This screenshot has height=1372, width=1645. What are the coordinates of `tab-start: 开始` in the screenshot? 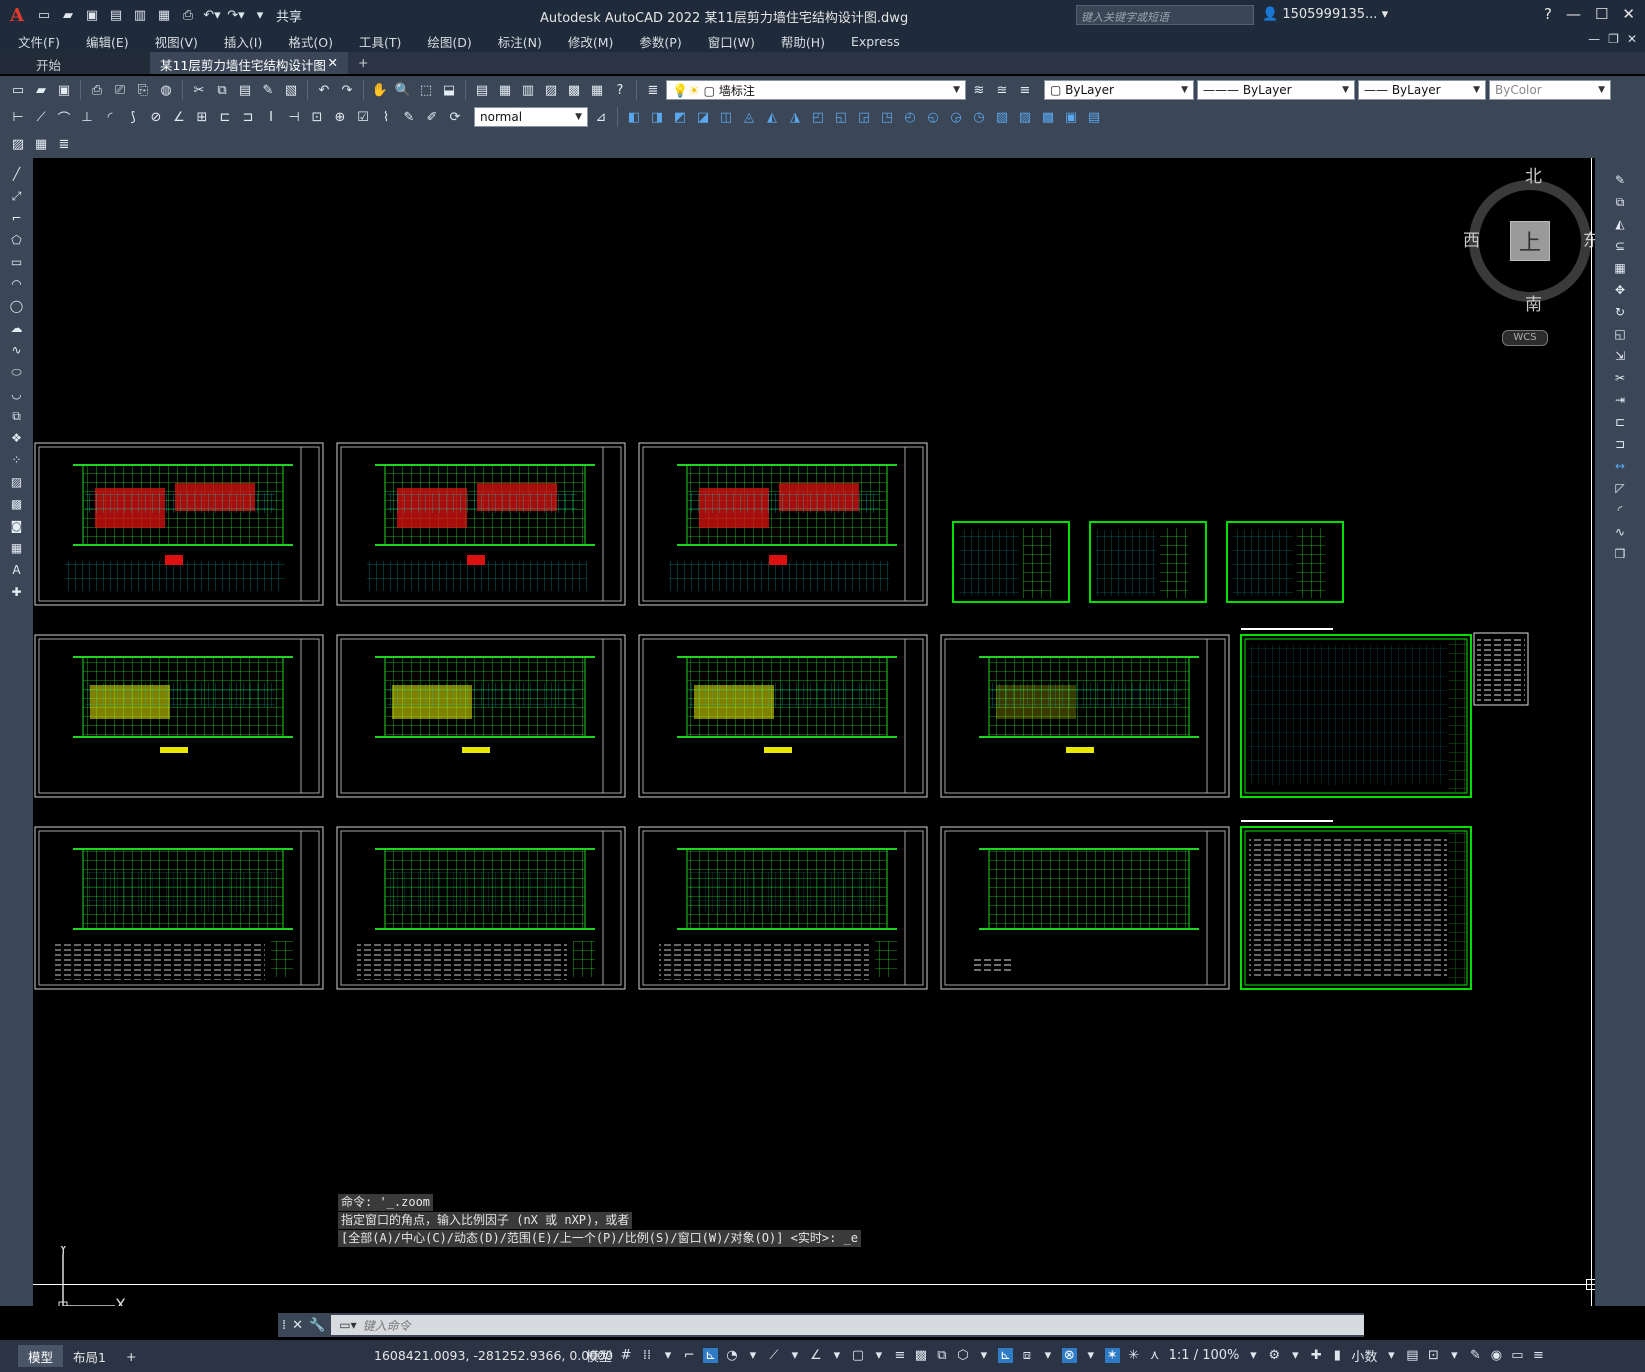 It's located at (75, 63).